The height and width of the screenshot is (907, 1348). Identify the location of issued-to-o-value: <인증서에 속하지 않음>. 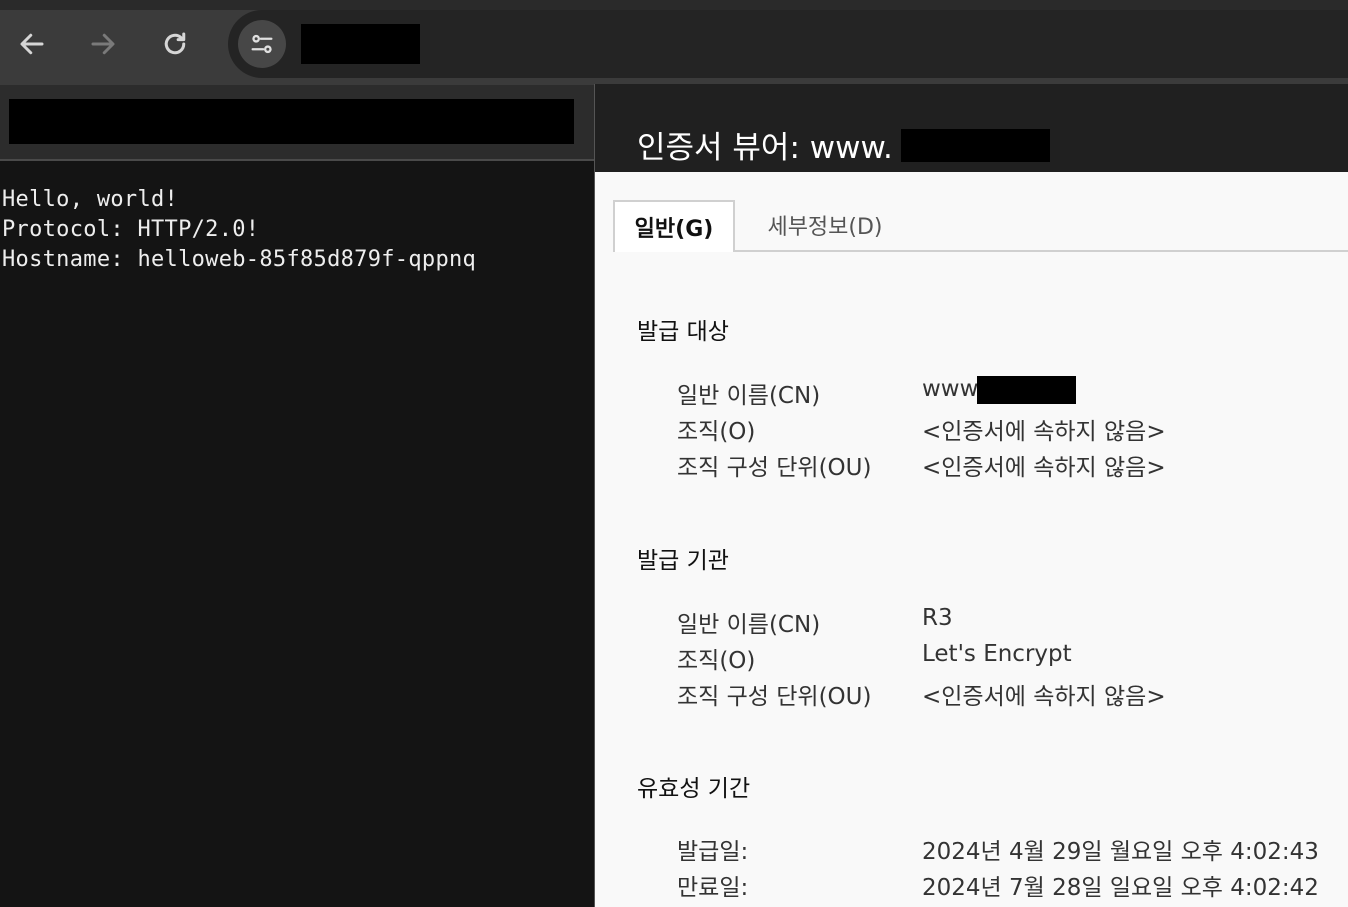
(1044, 432).